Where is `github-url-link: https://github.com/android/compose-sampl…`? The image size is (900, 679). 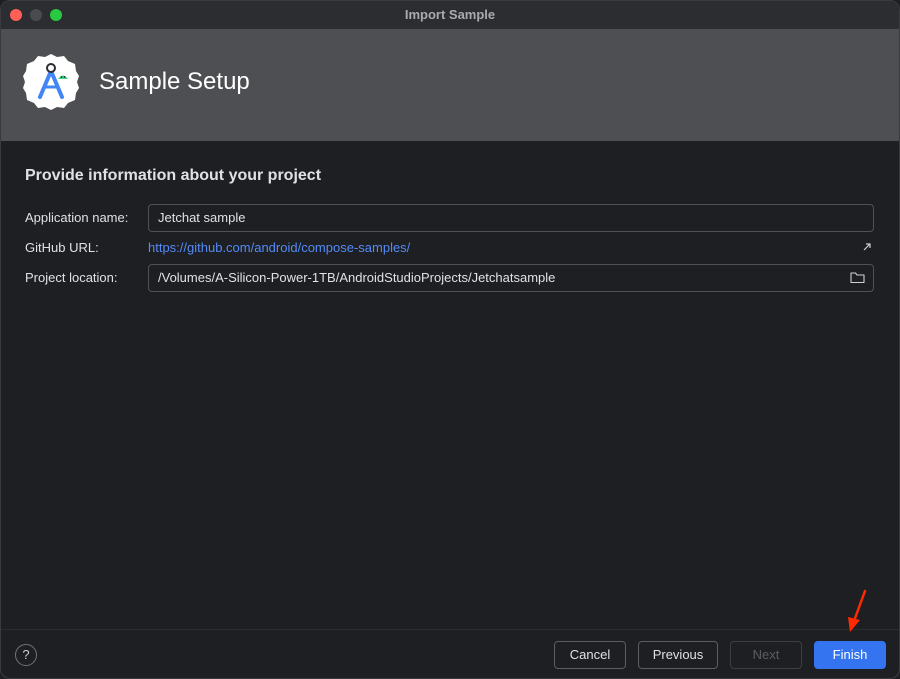 github-url-link: https://github.com/android/compose-sampl… is located at coordinates (279, 248).